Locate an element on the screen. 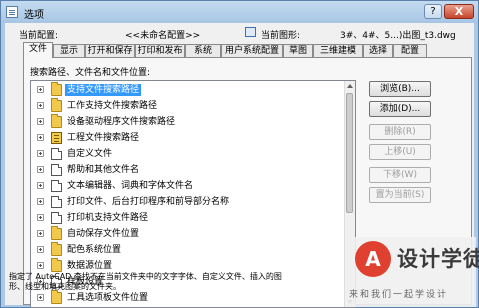 This screenshot has width=479, height=308. watermark-logo is located at coordinates (373, 259).